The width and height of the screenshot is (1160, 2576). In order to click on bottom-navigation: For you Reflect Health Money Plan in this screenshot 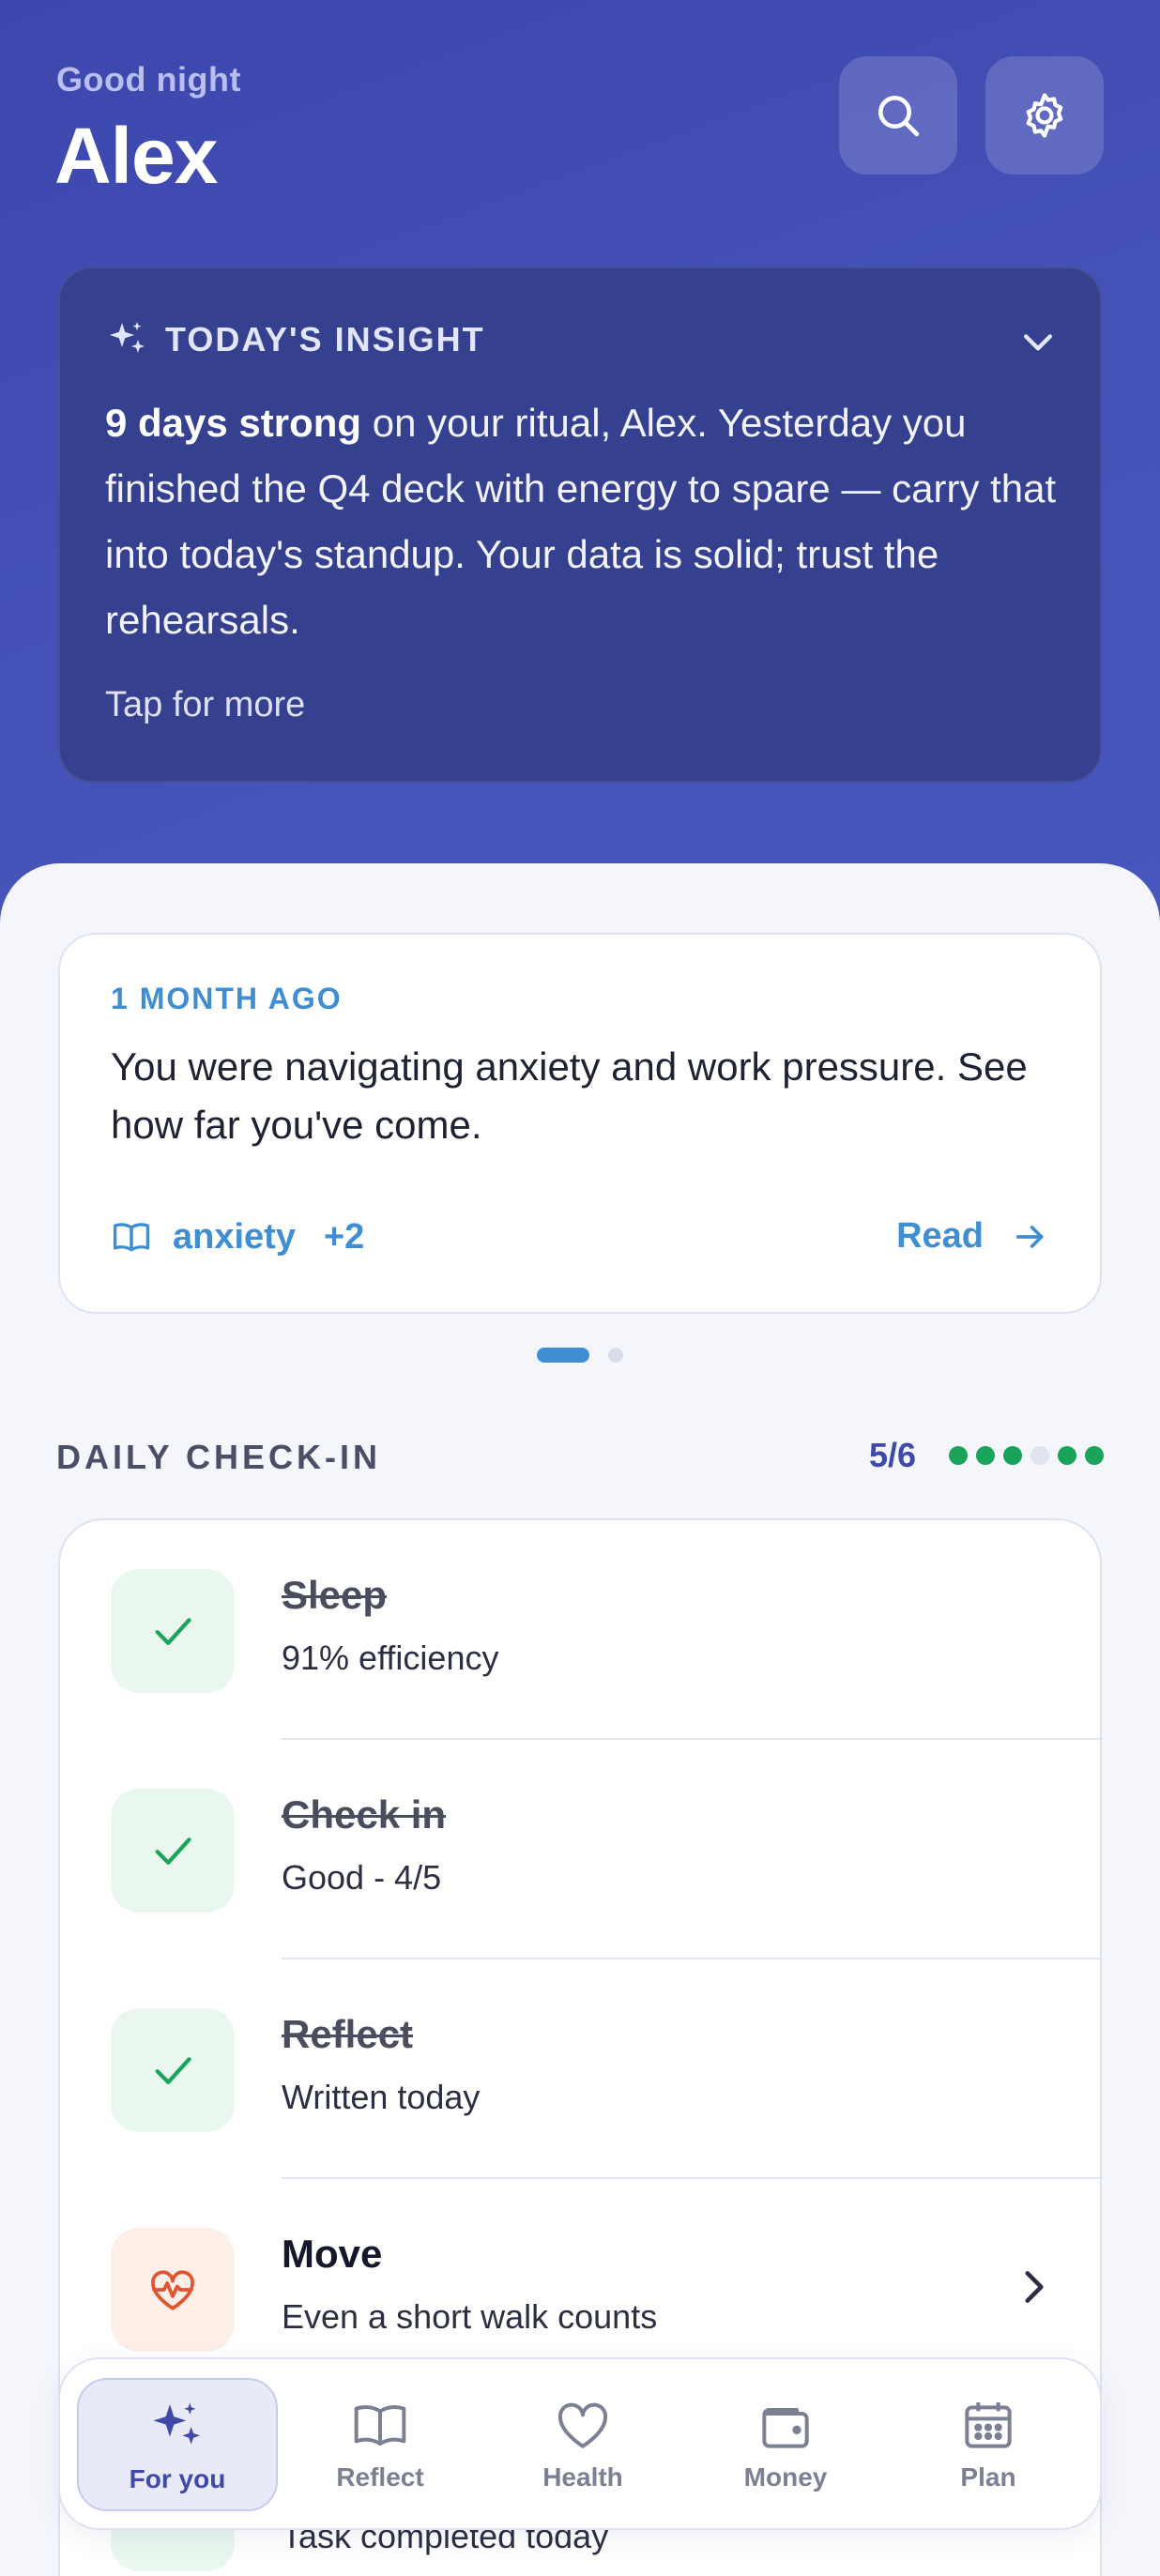, I will do `click(580, 2443)`.